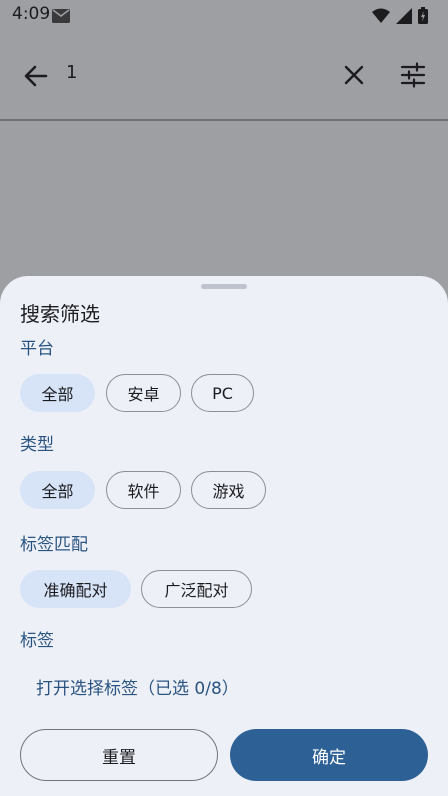 This screenshot has width=448, height=796. I want to click on tag-match-label: 标签匹配, so click(54, 545).